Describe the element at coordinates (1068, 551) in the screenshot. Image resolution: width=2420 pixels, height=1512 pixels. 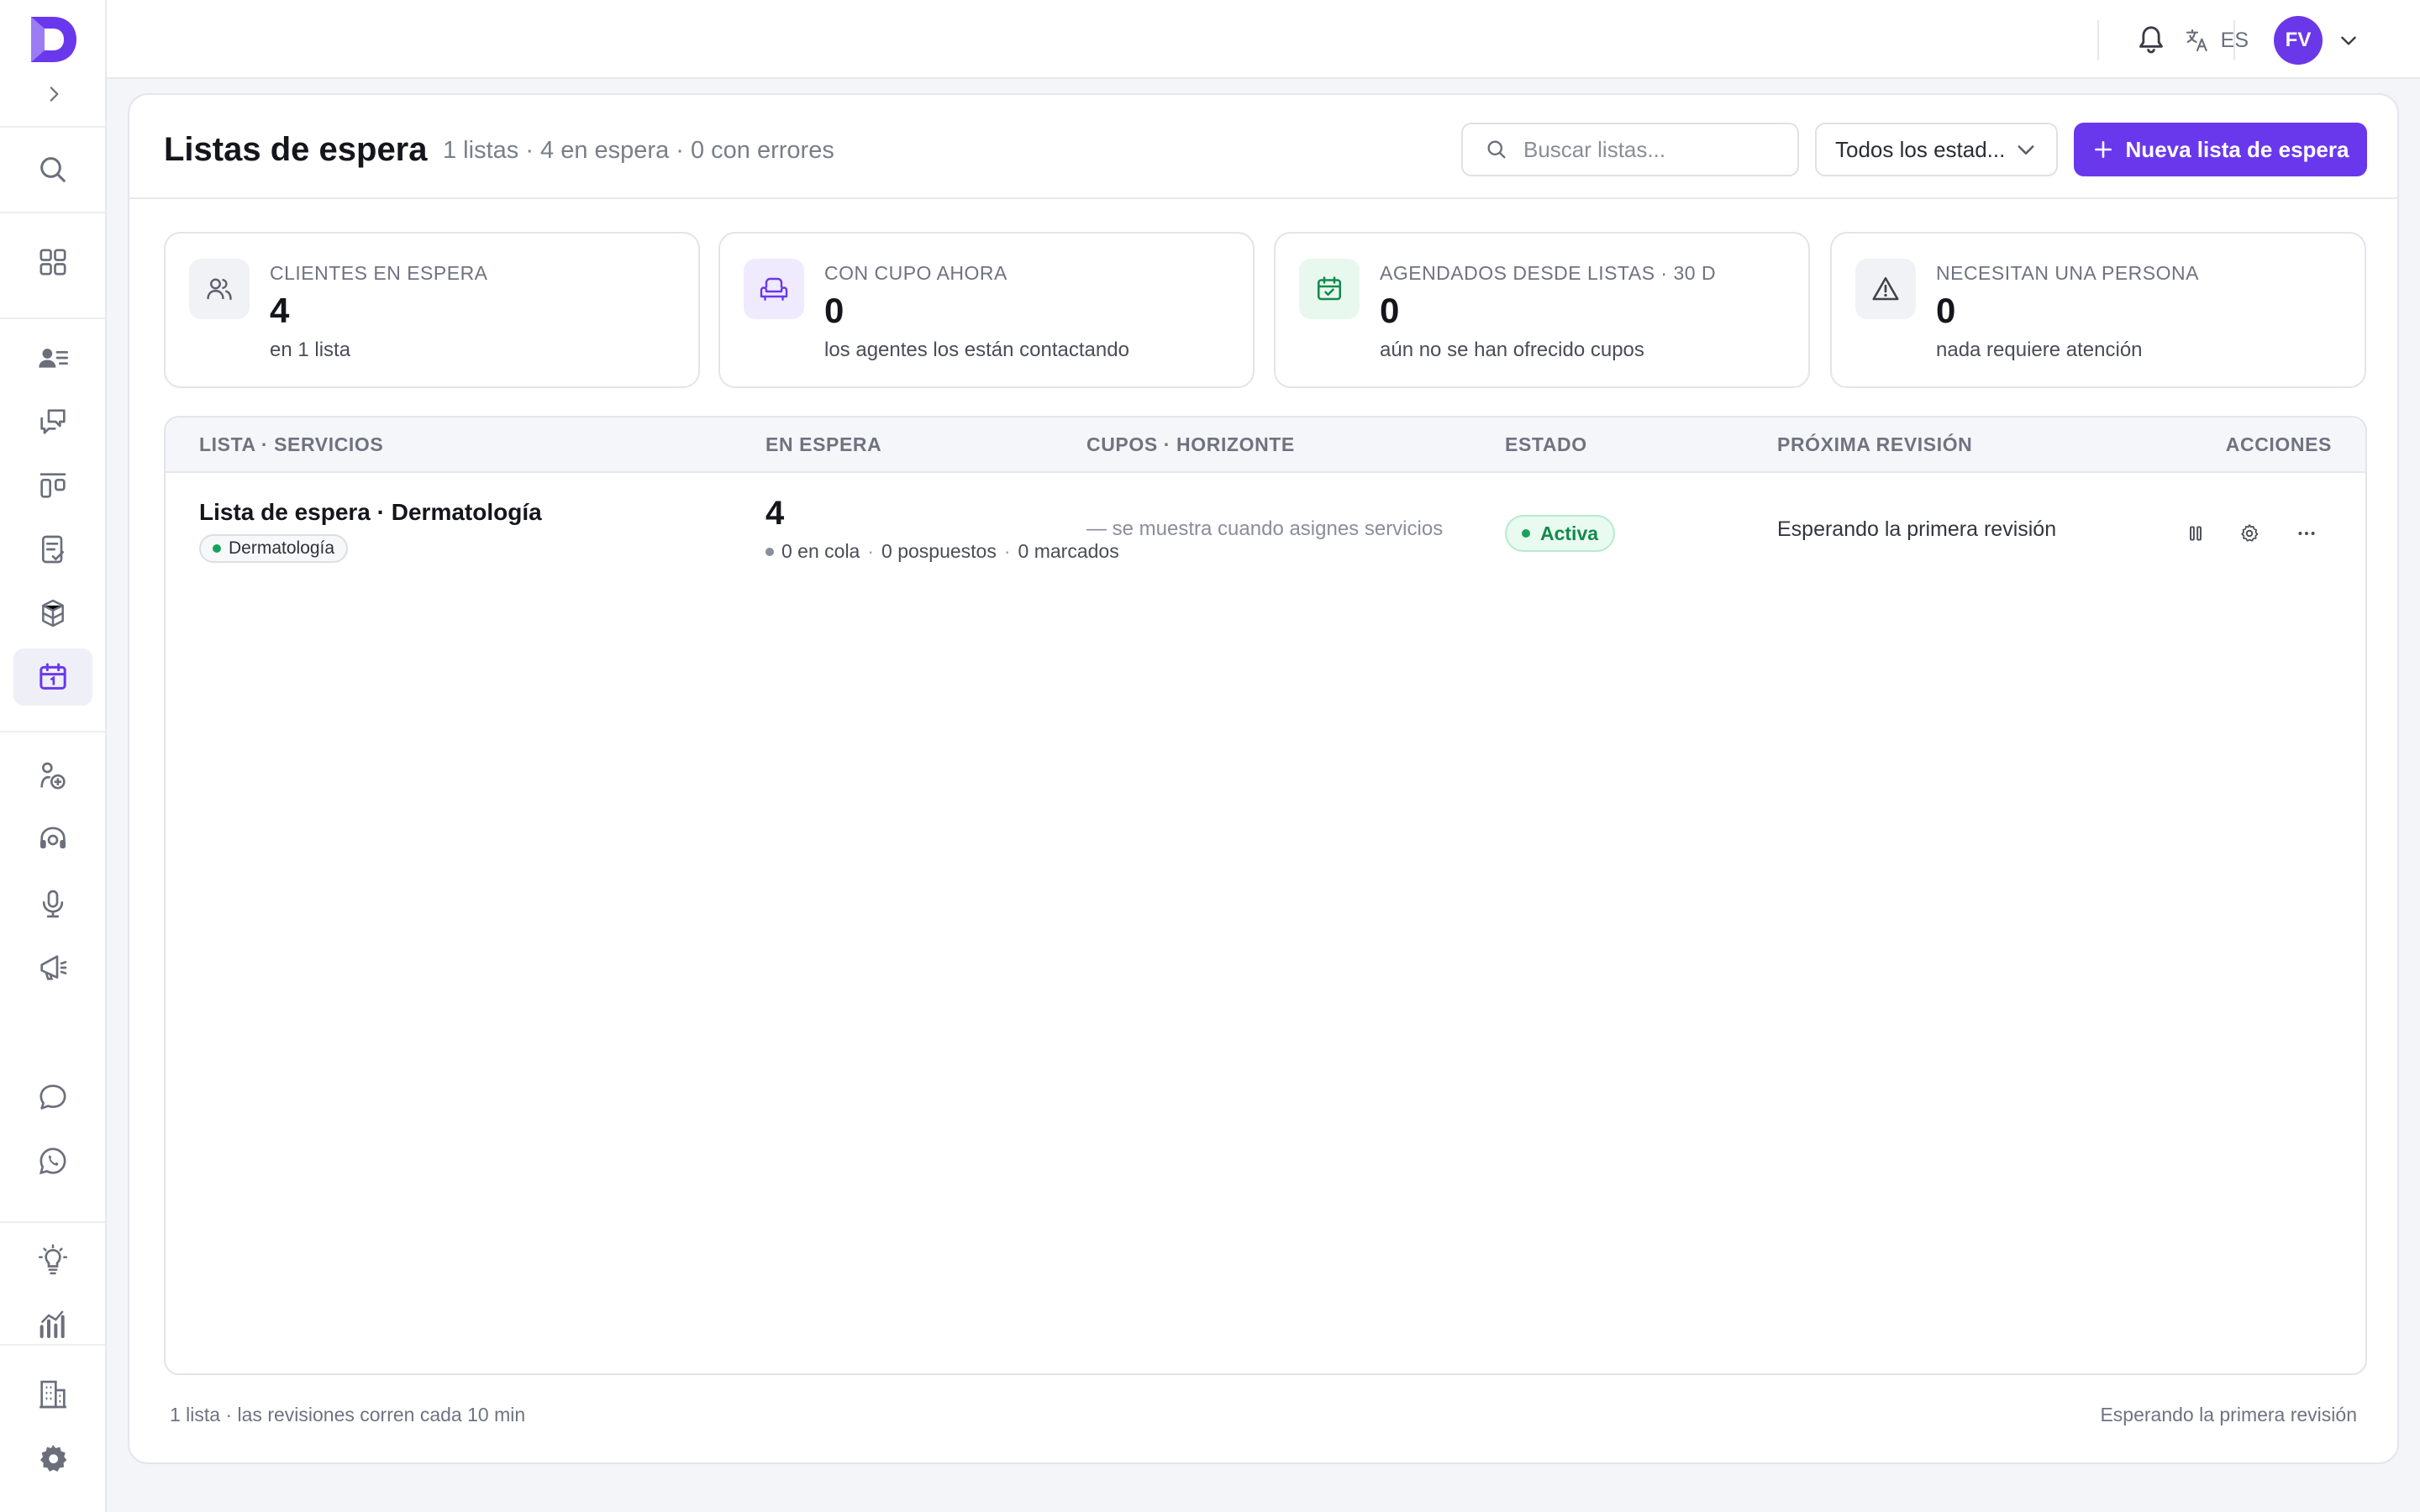
I see `marked-count: 0 marcados` at that location.